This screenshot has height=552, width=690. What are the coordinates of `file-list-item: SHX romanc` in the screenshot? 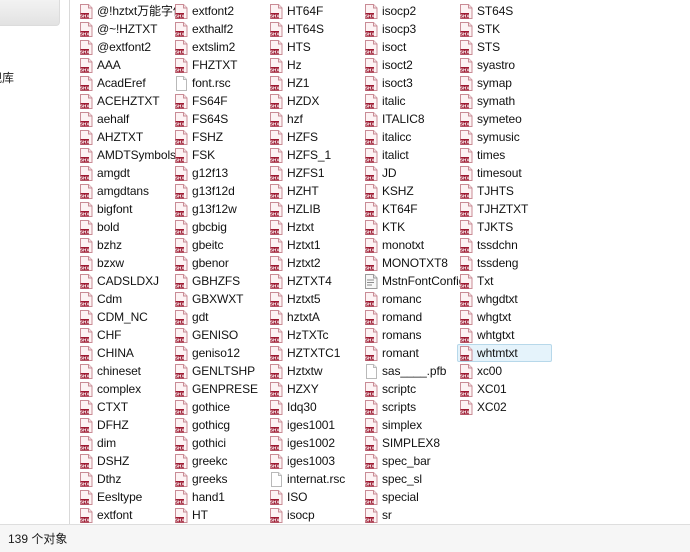 It's located at (409, 299).